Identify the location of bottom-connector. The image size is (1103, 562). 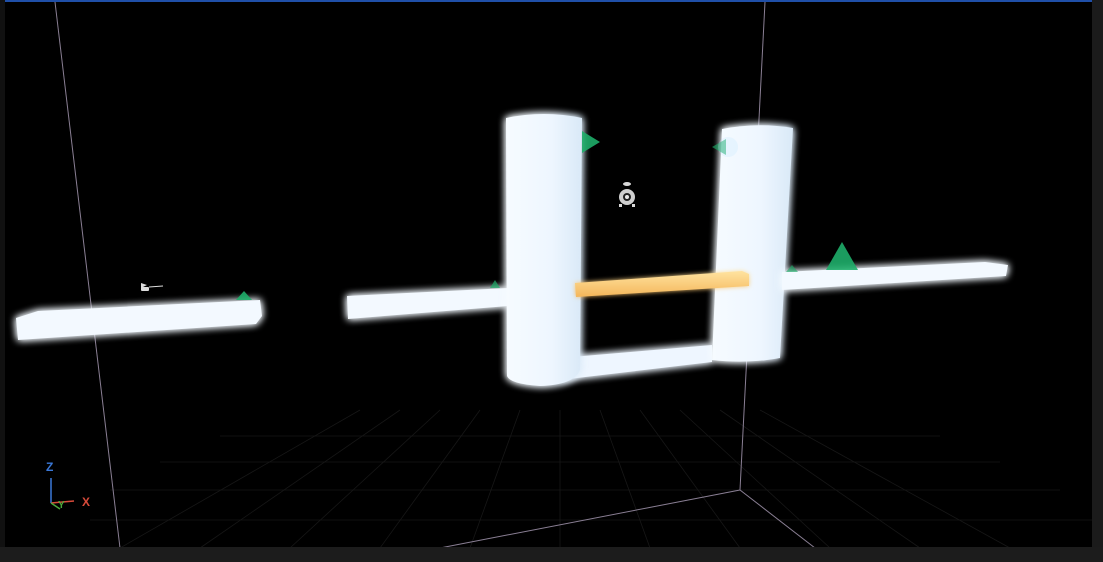
(636, 362).